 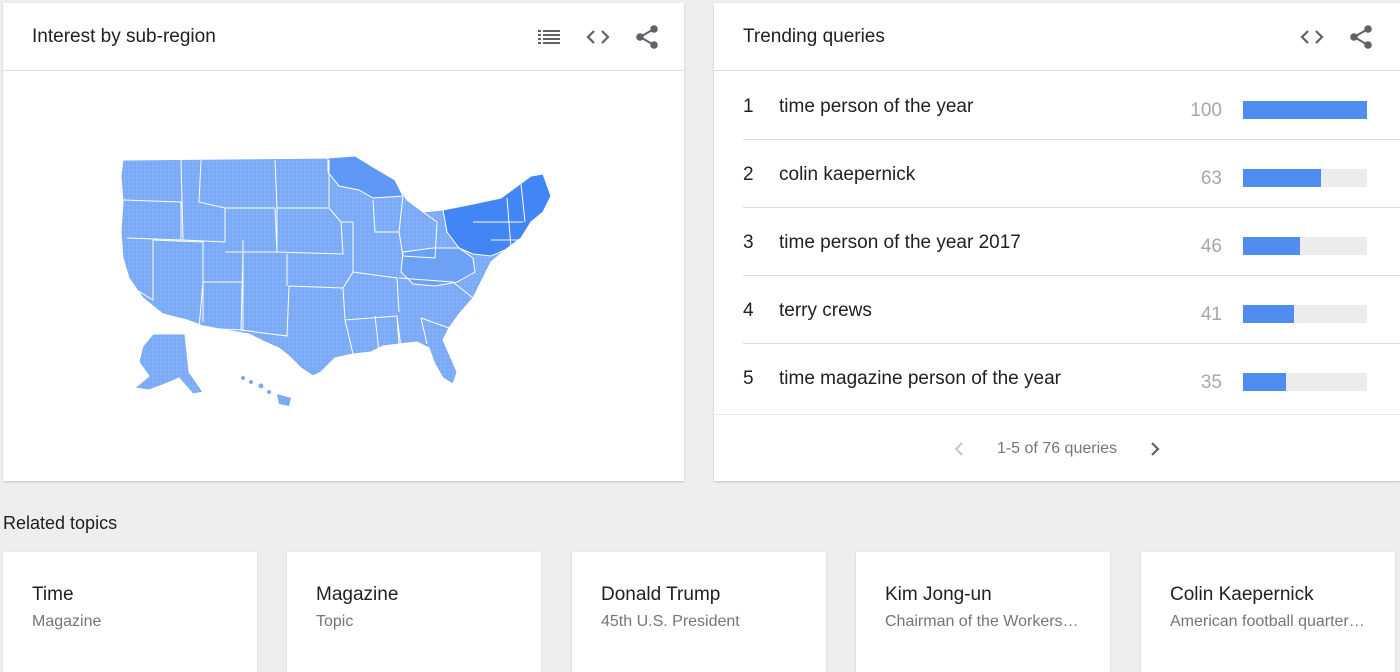 I want to click on chevron-right-icon, so click(x=1155, y=449).